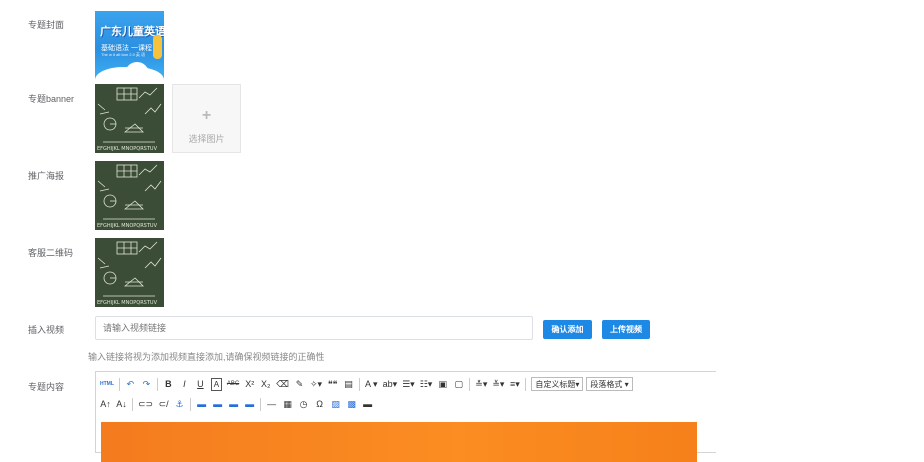 The width and height of the screenshot is (924, 462). Describe the element at coordinates (316, 384) in the screenshot. I see `auto-format-icon: ✧▾` at that location.